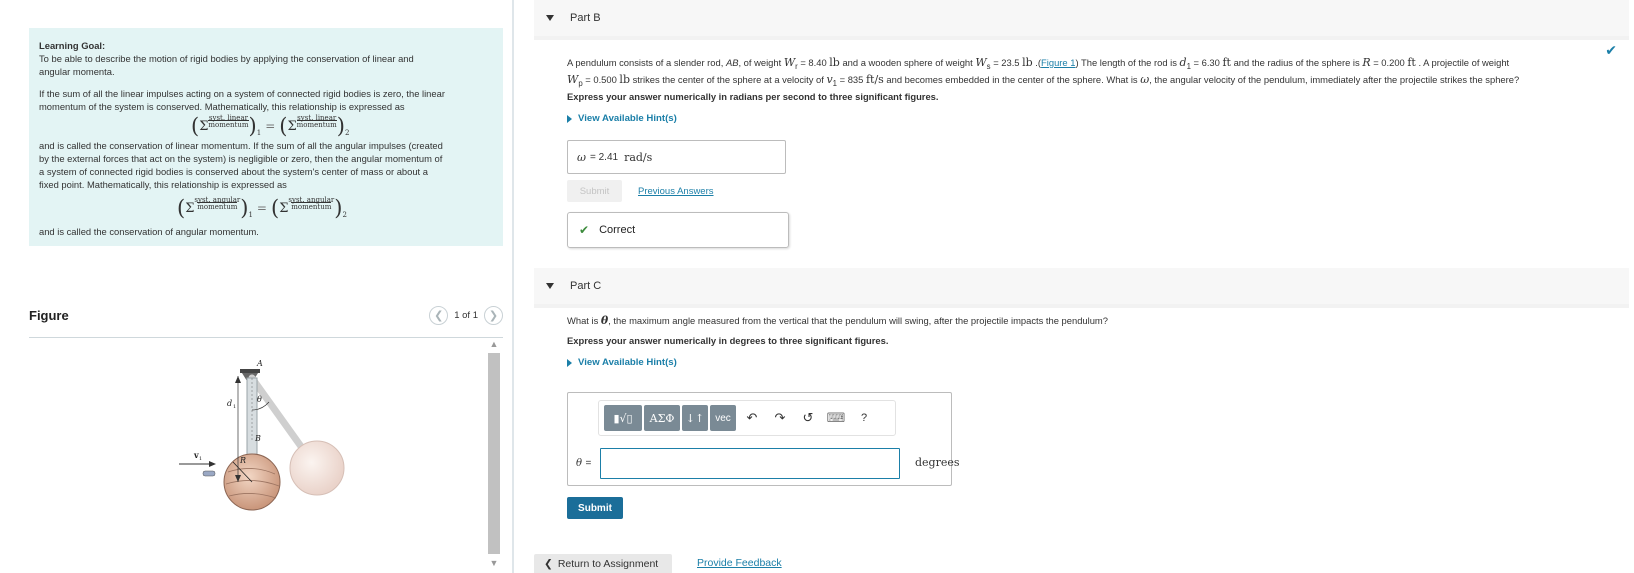  I want to click on checkmark-icon: ✔, so click(584, 230).